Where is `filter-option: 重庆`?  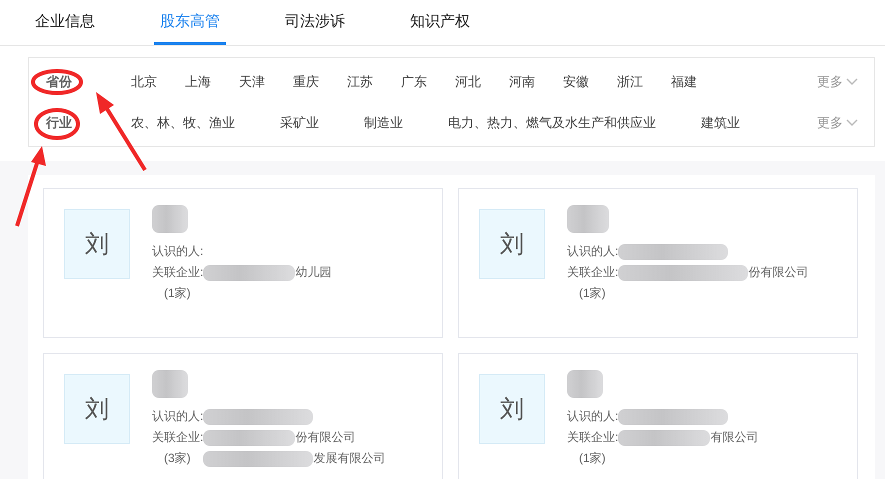 filter-option: 重庆 is located at coordinates (306, 81).